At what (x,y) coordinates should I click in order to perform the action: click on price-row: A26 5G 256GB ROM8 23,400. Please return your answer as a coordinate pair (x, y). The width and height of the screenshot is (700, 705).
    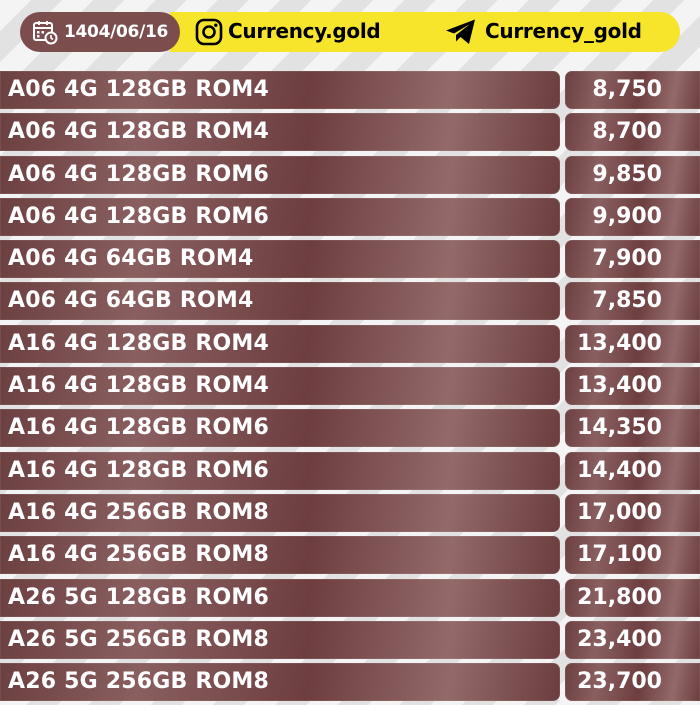
    Looking at the image, I should click on (350, 639).